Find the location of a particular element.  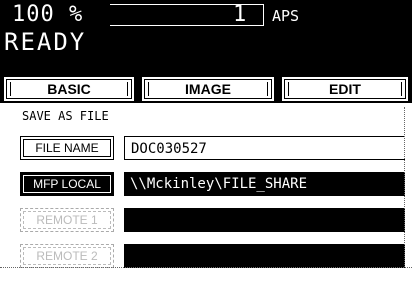

file-name-field: DOC030527 is located at coordinates (264, 148).